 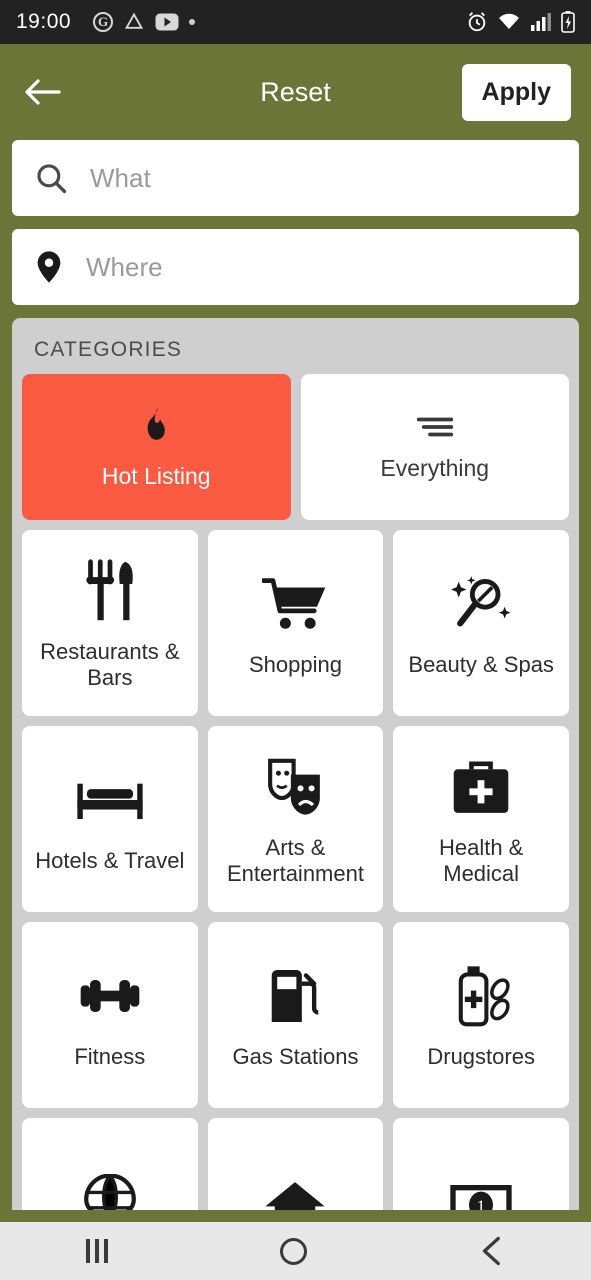 I want to click on category-everything-label: Everything, so click(x=435, y=467).